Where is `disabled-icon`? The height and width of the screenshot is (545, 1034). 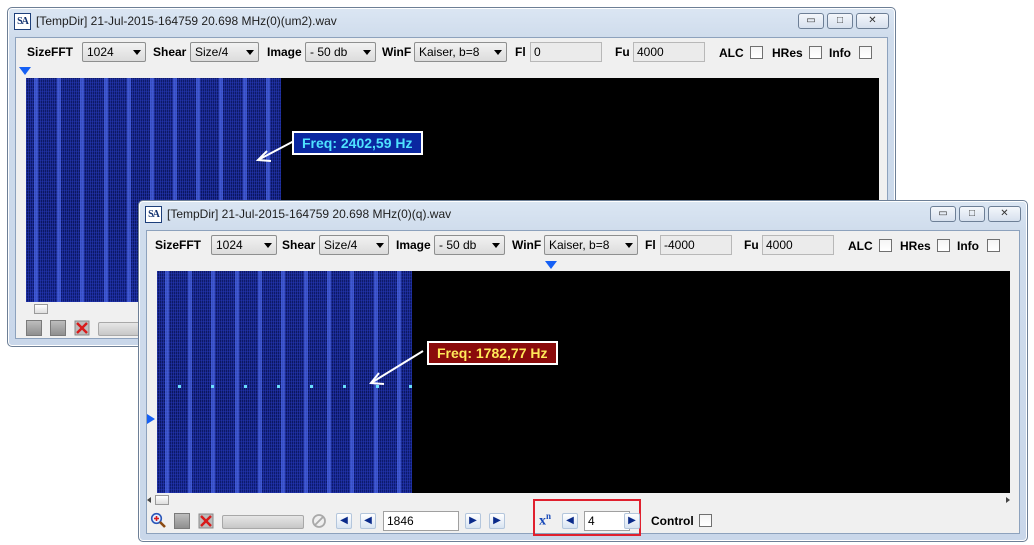 disabled-icon is located at coordinates (319, 521).